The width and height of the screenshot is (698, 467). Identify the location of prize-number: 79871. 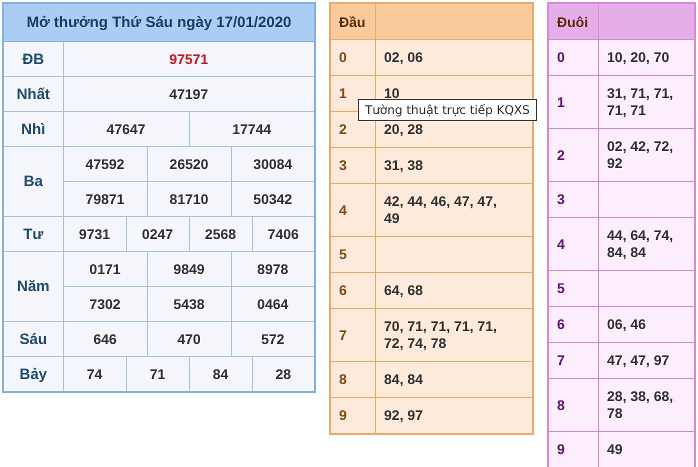
(105, 199).